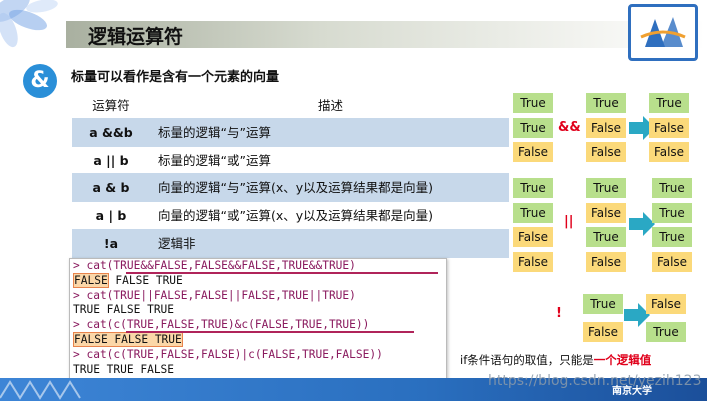 The image size is (707, 401). I want to click on table-row: a || b 标量的逻辑“或”运算, so click(290, 160).